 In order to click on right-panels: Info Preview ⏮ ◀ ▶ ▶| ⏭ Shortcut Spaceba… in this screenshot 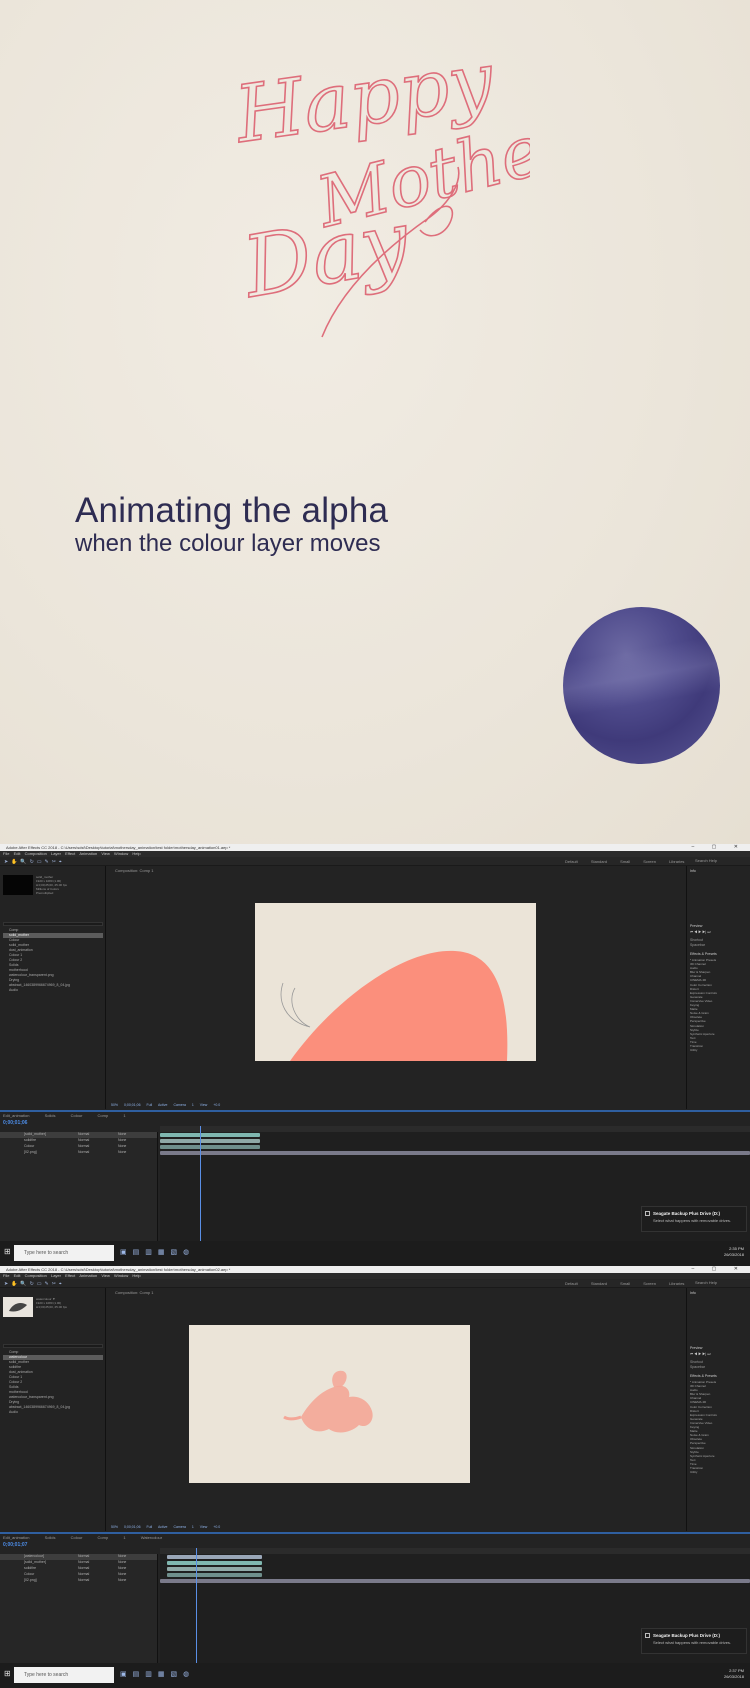, I will do `click(718, 1409)`.